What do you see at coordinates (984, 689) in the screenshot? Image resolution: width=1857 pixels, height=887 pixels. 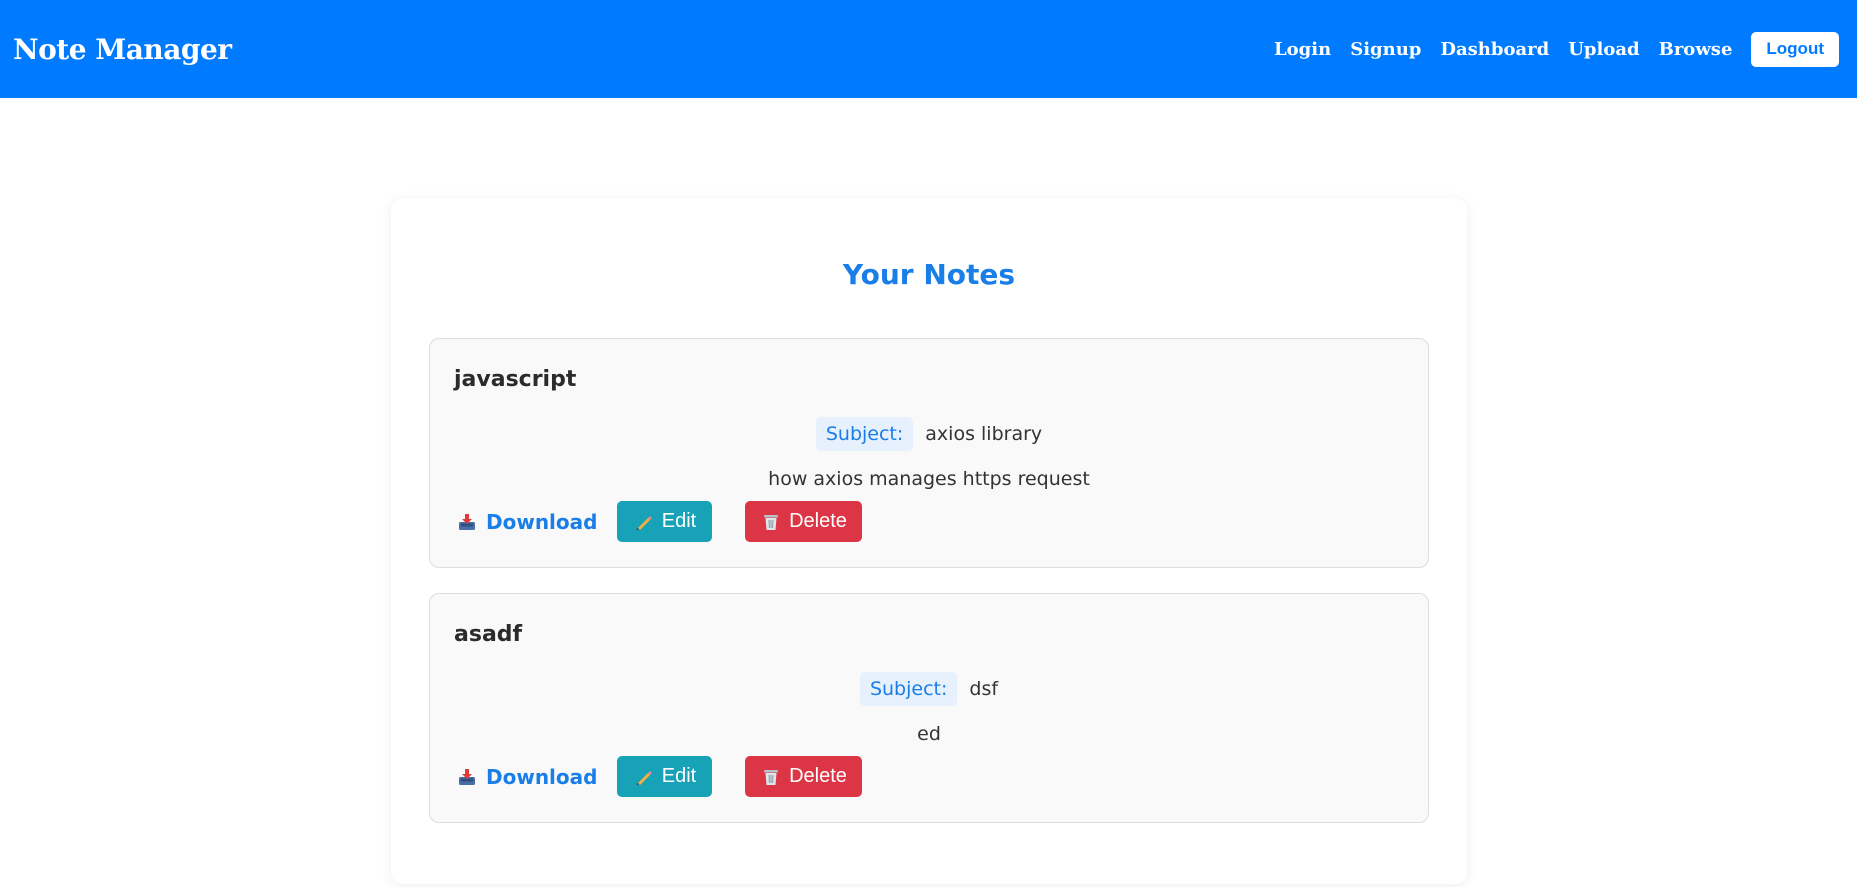 I see `subject-value: dsf` at bounding box center [984, 689].